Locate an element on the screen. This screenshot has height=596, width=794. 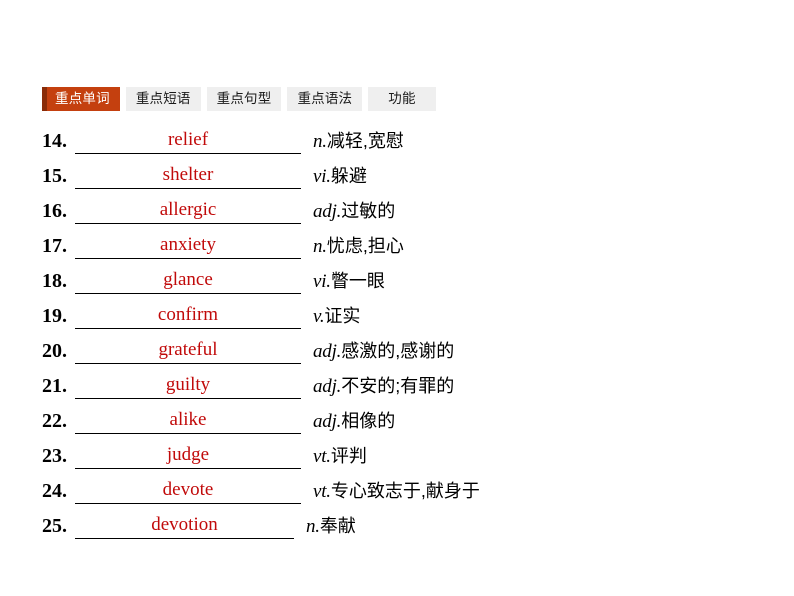
vocabulary-row: 18. glance vi. 瞥一眼 is located at coordinates (397, 285).